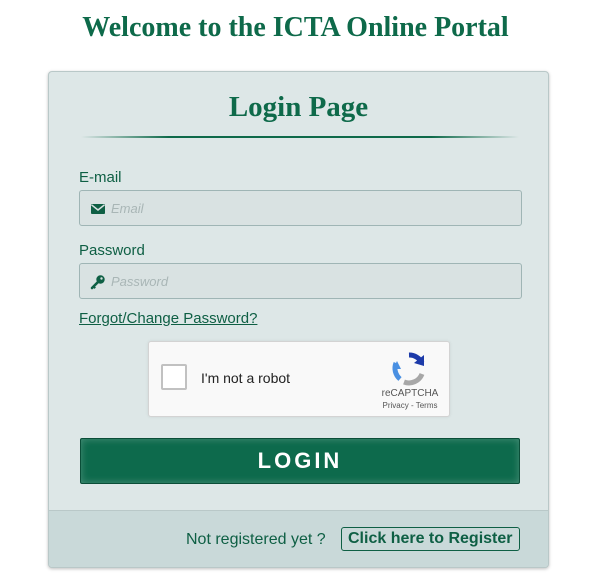  Describe the element at coordinates (430, 539) in the screenshot. I see `register-button: Click here to Register` at that location.